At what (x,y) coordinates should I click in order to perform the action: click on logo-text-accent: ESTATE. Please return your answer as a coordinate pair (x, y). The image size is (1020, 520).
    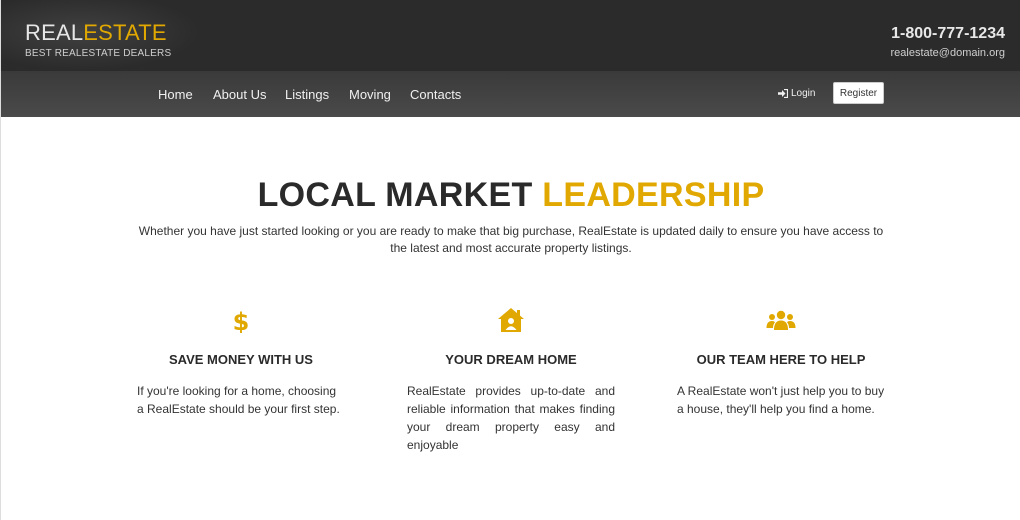
    Looking at the image, I should click on (125, 32).